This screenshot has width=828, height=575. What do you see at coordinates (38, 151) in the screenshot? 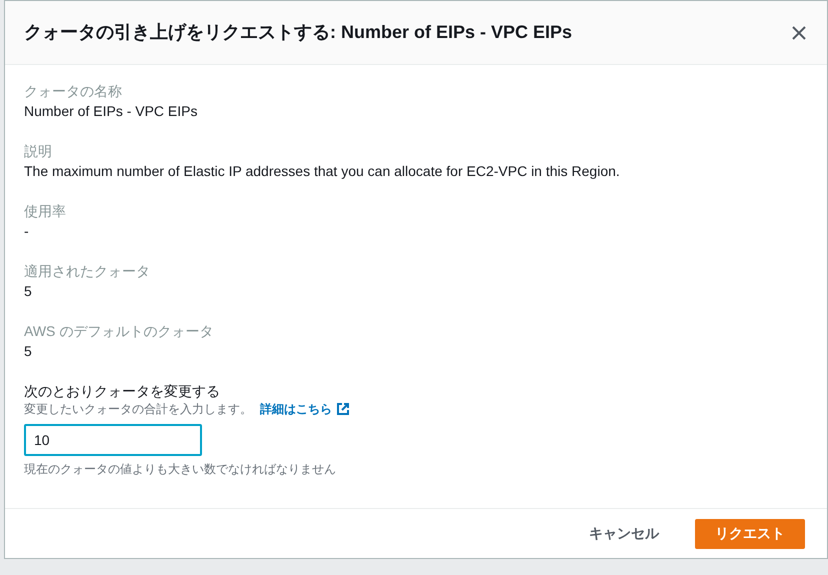
I see `field-label: 説明` at bounding box center [38, 151].